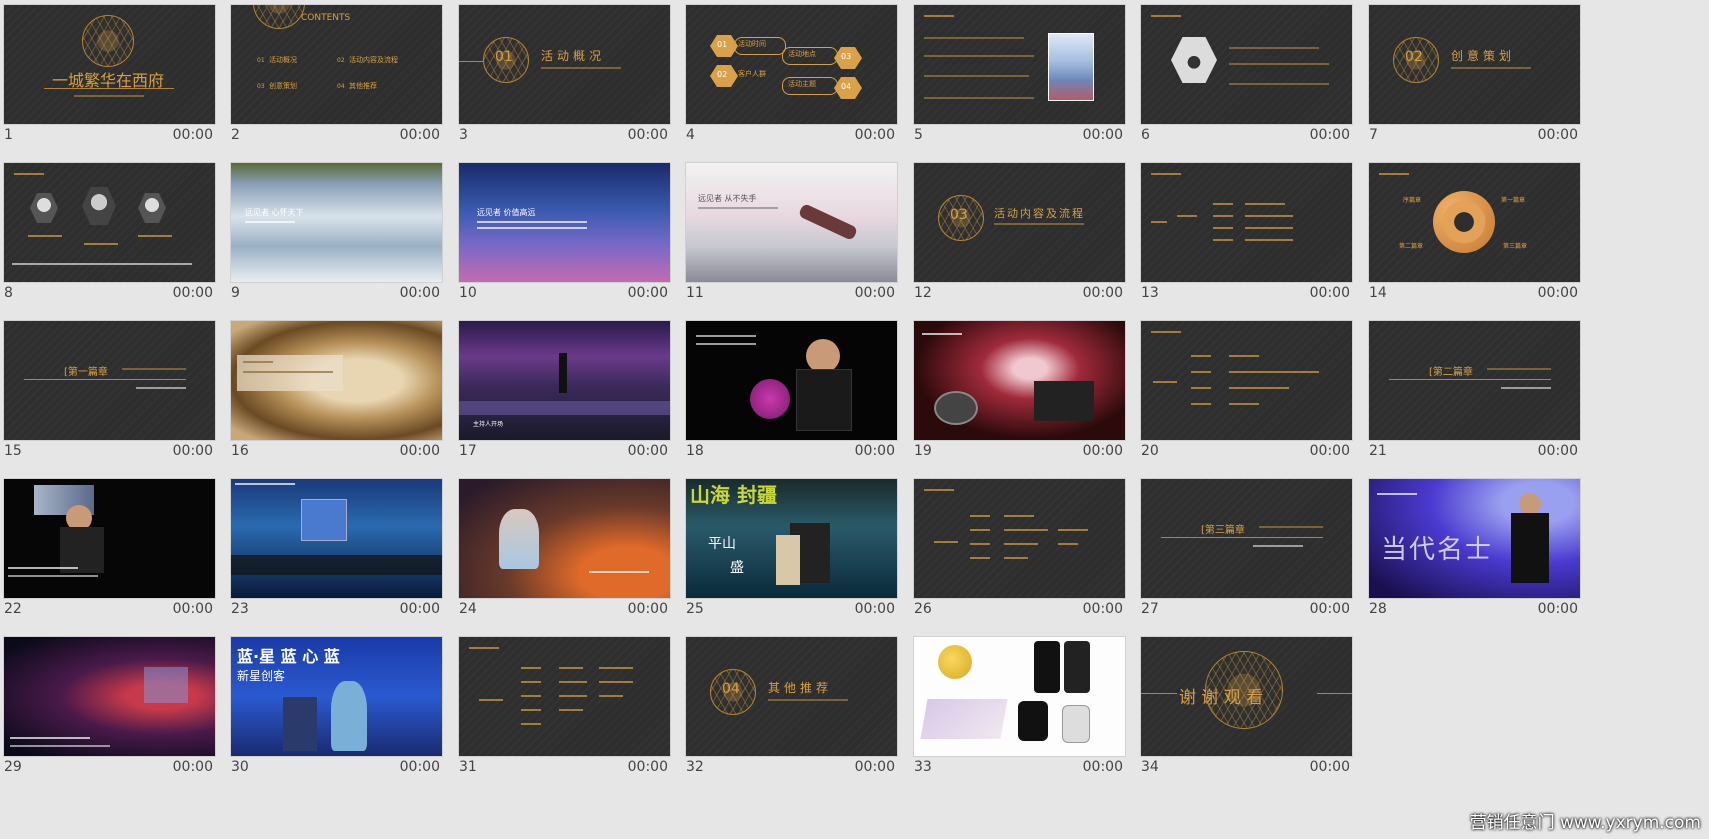 This screenshot has height=839, width=1709. Describe the element at coordinates (573, 56) in the screenshot. I see `section-title: 活动概况` at that location.